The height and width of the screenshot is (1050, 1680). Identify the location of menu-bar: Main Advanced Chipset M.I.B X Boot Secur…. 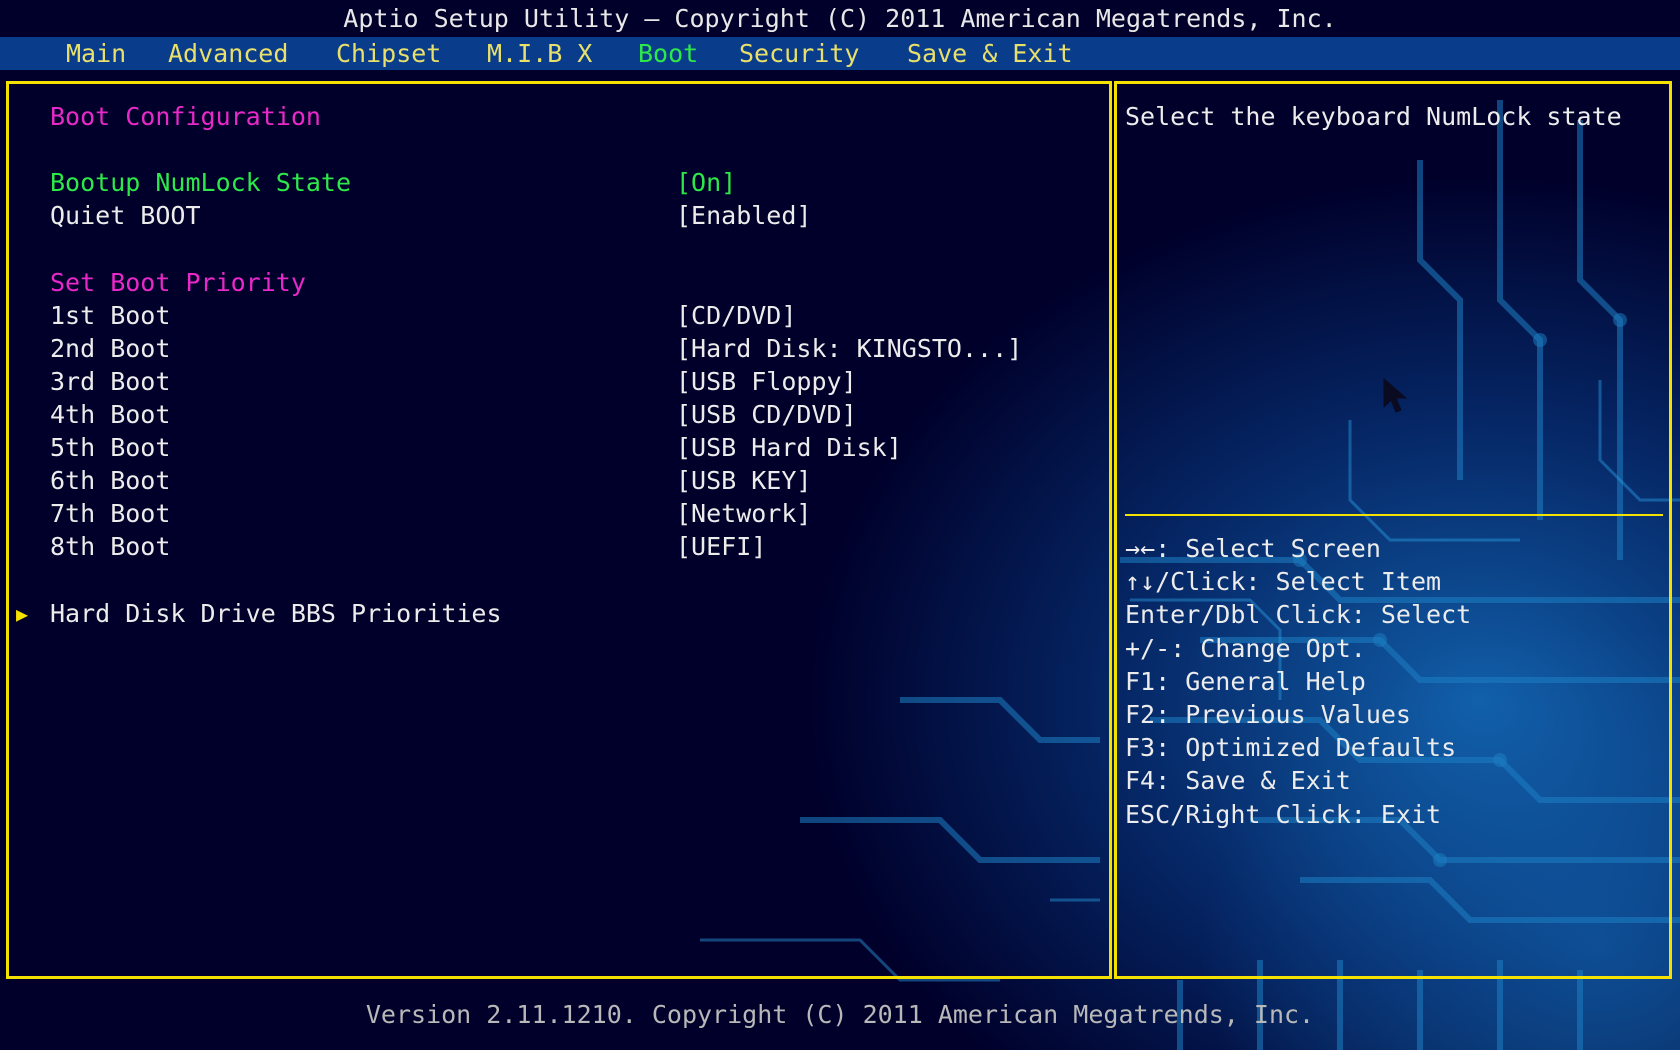
(840, 53).